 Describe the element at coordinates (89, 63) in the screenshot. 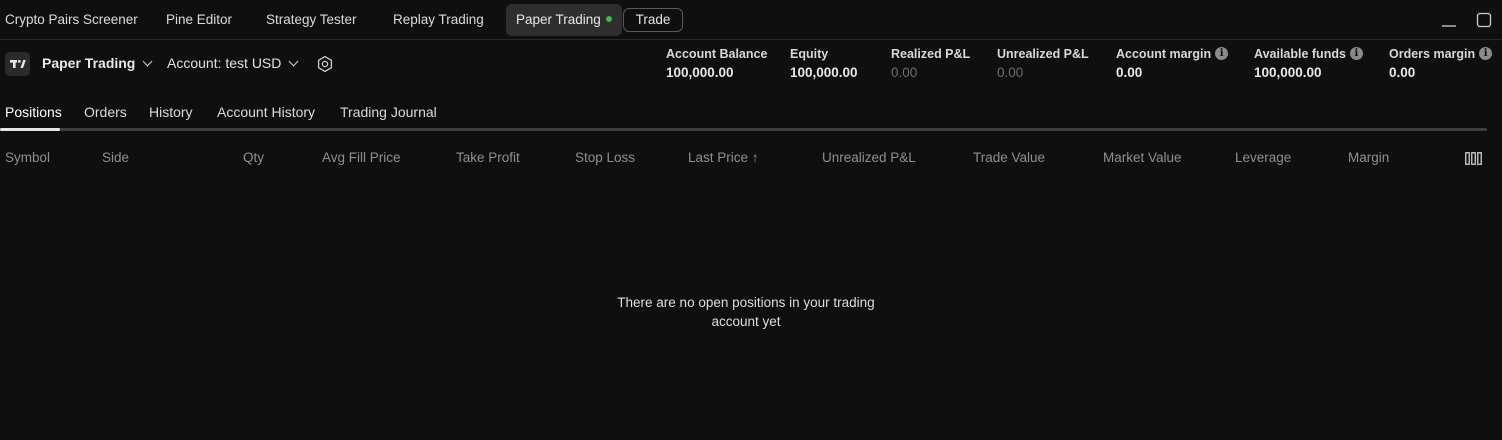

I see `broker-name: Paper Trading` at that location.